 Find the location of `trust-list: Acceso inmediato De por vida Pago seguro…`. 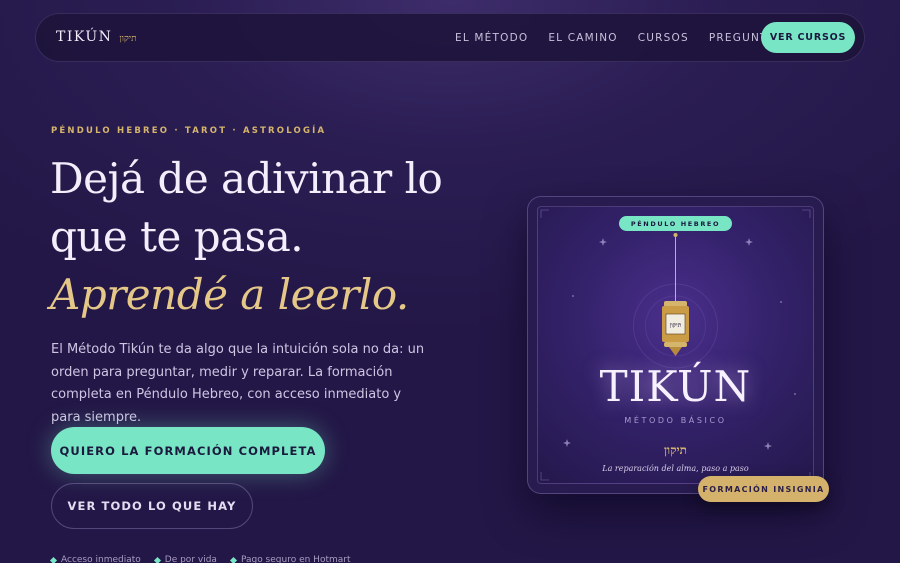

trust-list: Acceso inmediato De por vida Pago seguro… is located at coordinates (200, 559).